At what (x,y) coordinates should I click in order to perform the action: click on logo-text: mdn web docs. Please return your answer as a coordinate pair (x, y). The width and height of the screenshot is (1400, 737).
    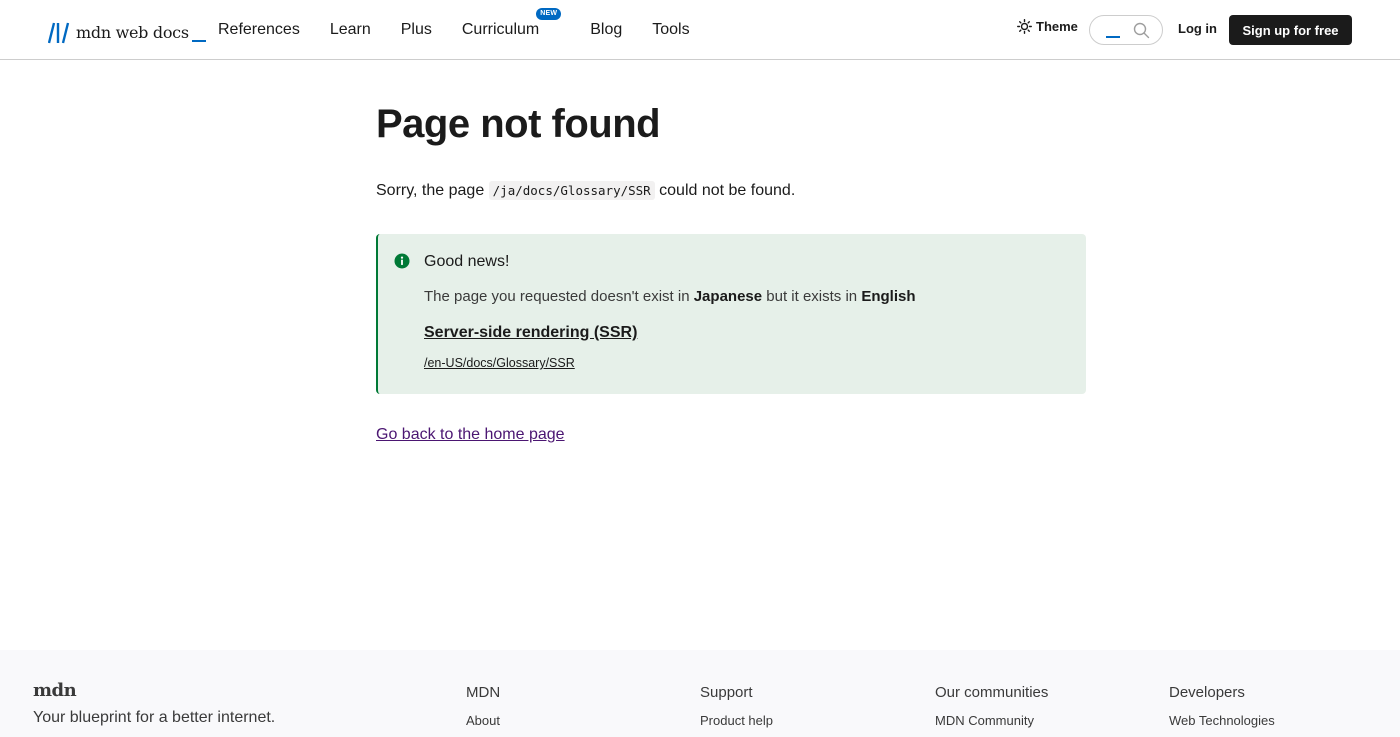
    Looking at the image, I should click on (132, 32).